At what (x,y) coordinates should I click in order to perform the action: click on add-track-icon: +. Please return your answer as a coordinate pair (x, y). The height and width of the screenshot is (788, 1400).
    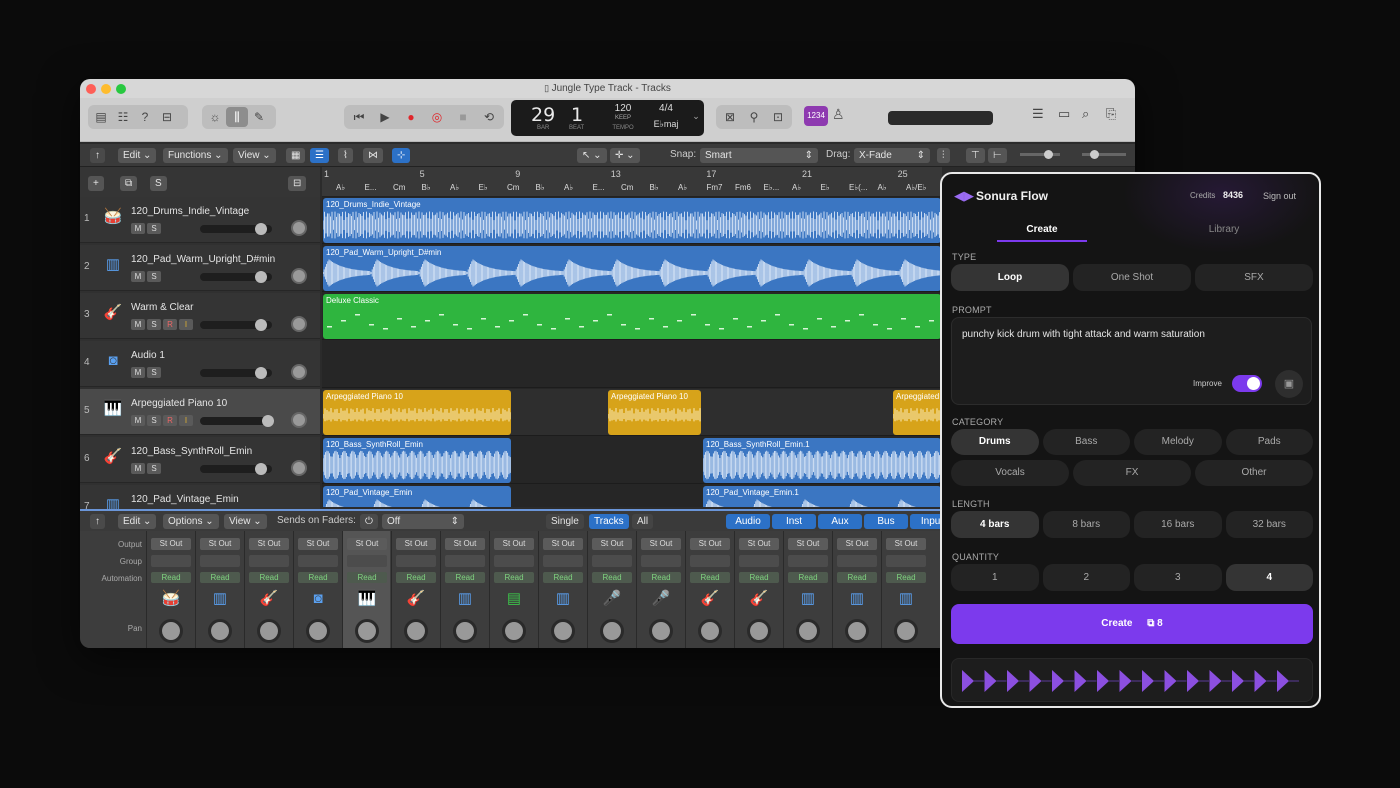
    Looking at the image, I should click on (96, 183).